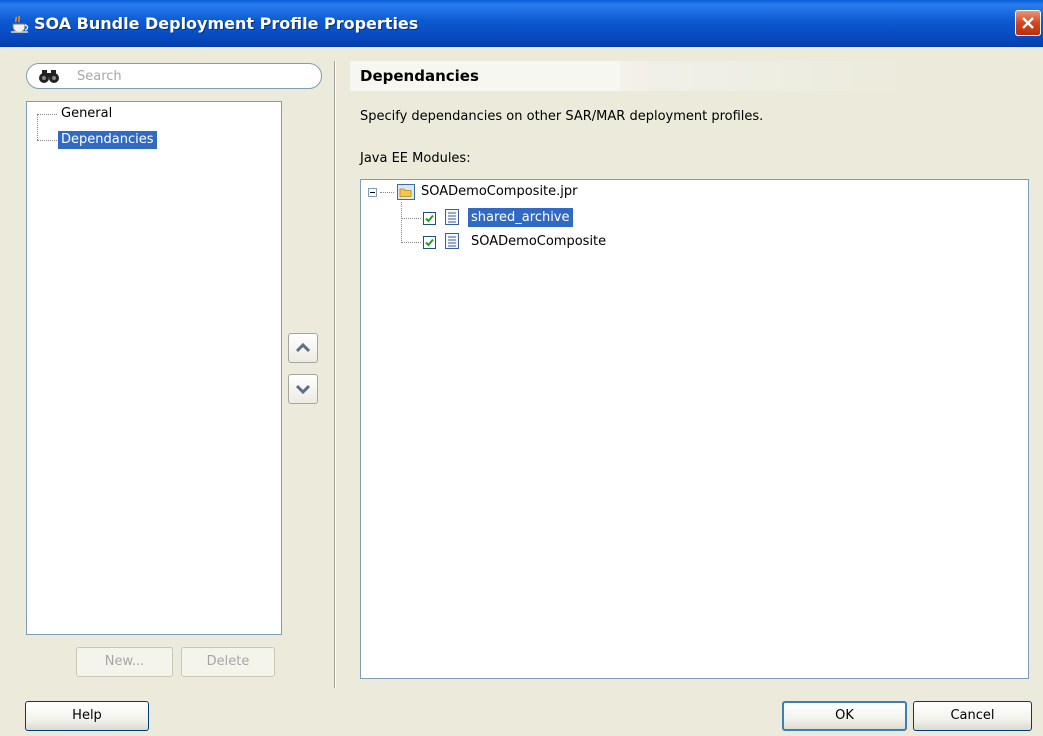 The width and height of the screenshot is (1043, 736). I want to click on window-title: SOA Bundle Deployment Profile Properties, so click(226, 23).